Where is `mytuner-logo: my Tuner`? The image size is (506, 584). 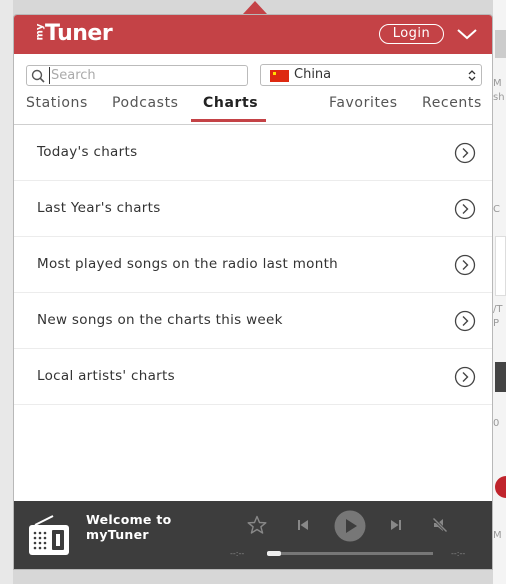
mytuner-logo: my Tuner is located at coordinates (73, 33).